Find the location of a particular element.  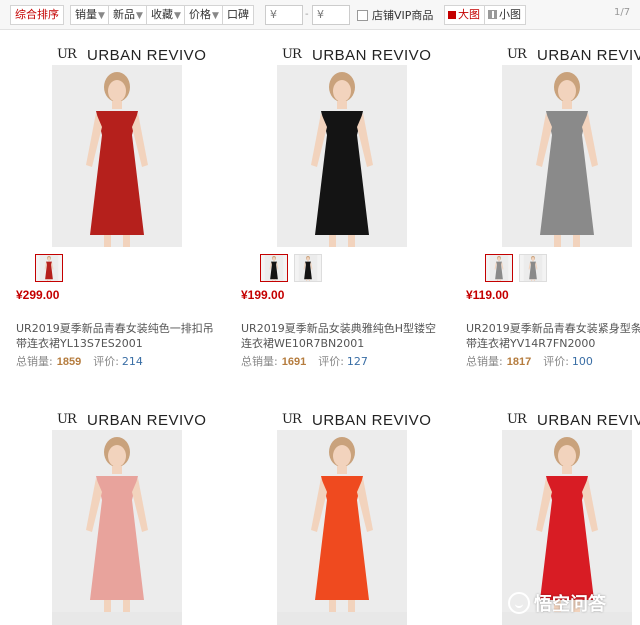

product-stats: 总销量: 1859 评价: 214 is located at coordinates (79, 361).